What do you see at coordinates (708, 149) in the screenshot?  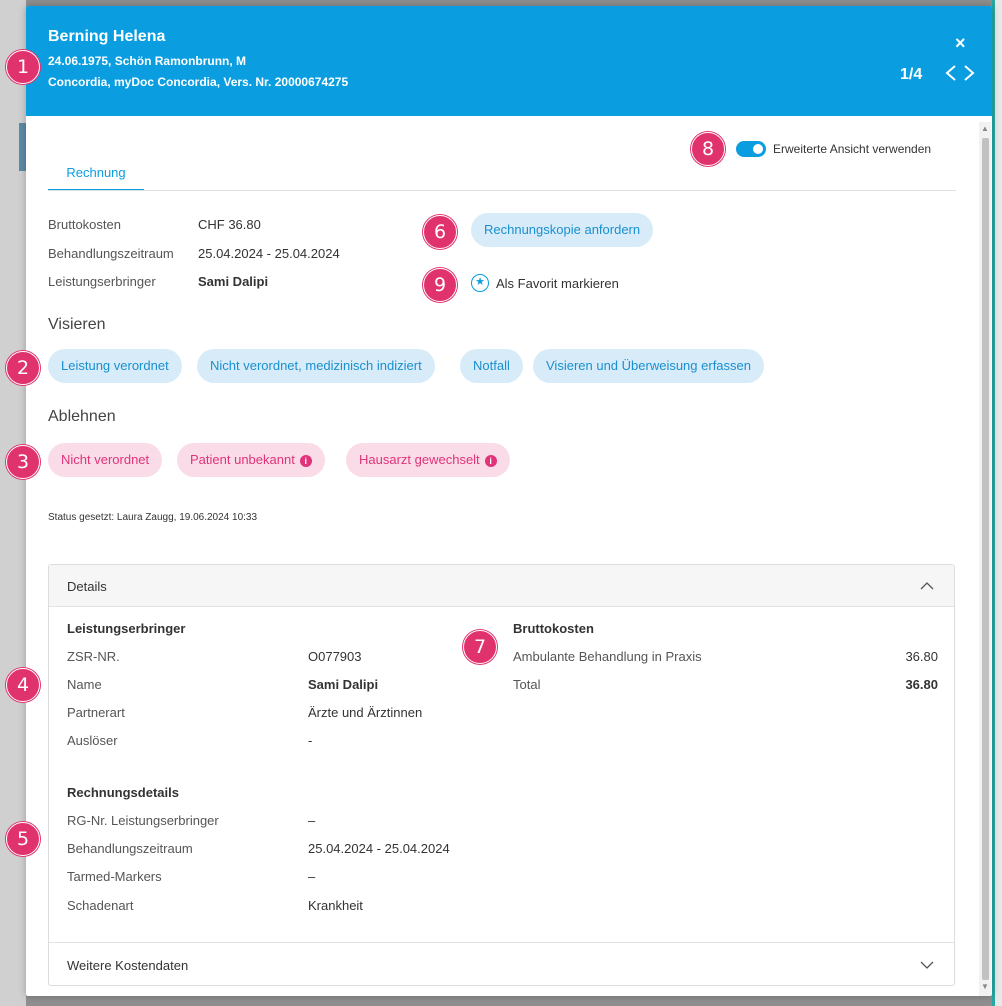 I see `annotation-marker: 8` at bounding box center [708, 149].